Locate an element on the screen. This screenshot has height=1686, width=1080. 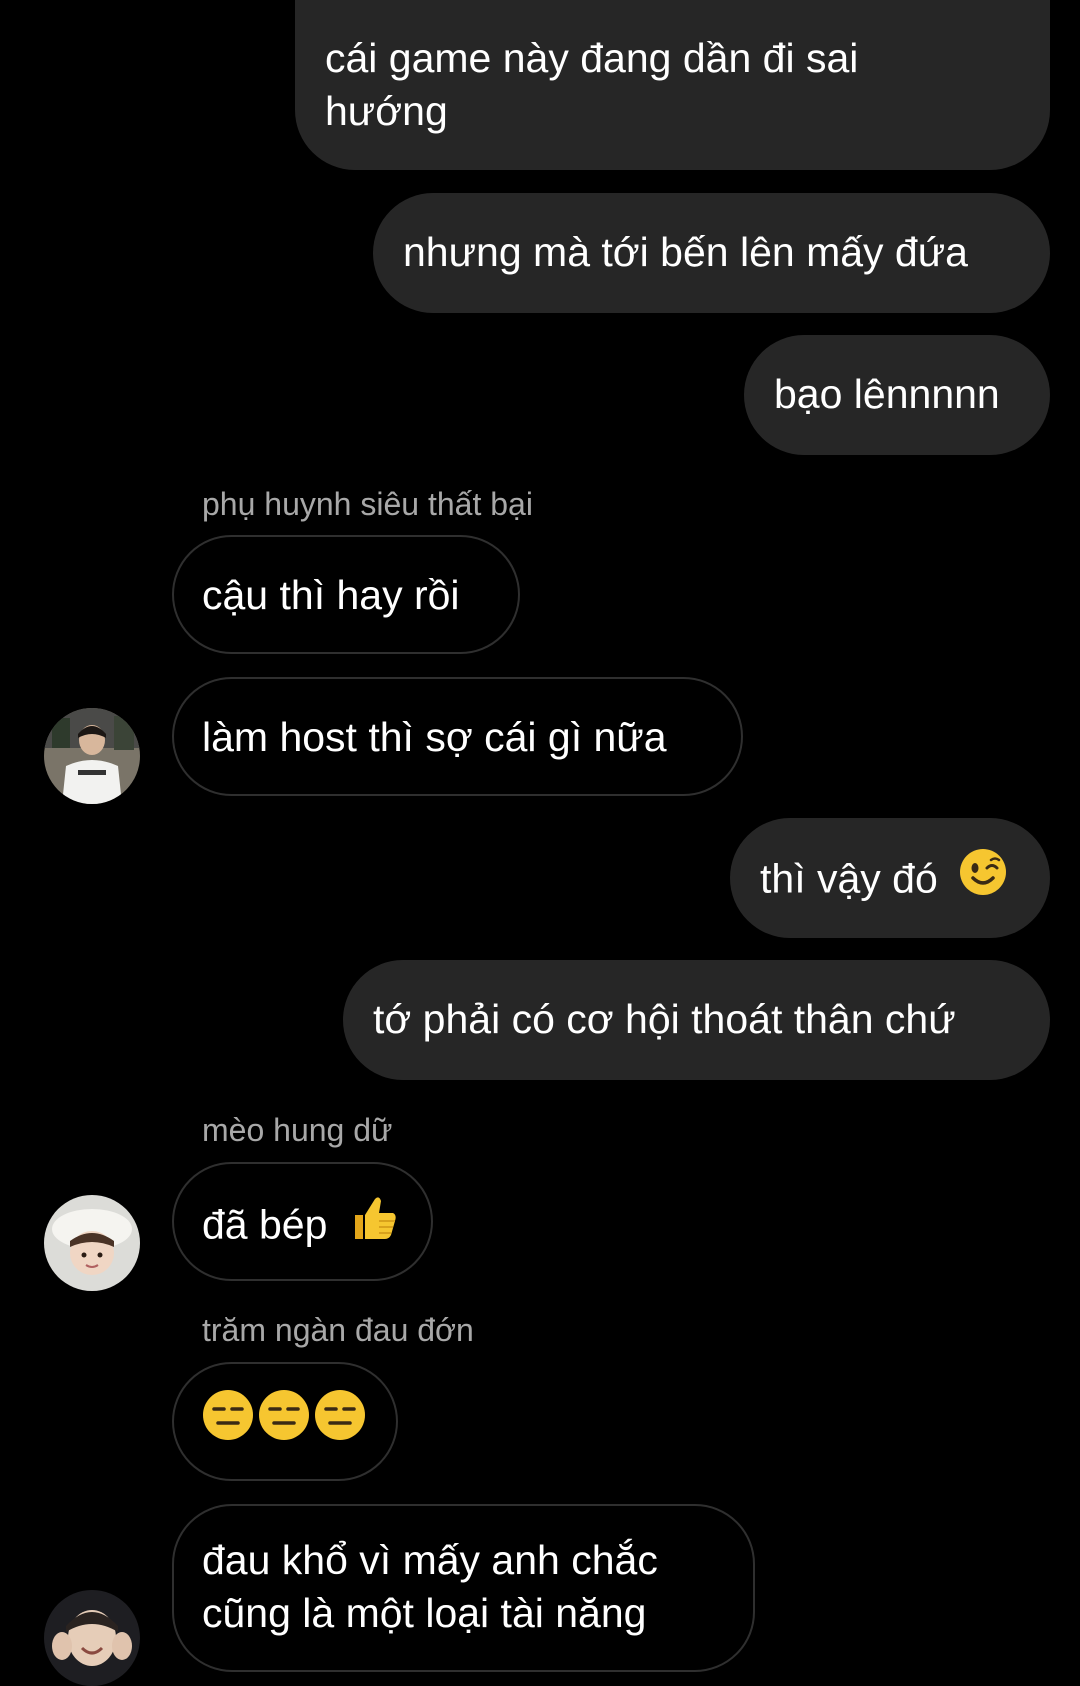
sender-name: trăm ngàn đau đớn is located at coordinates (338, 1330).